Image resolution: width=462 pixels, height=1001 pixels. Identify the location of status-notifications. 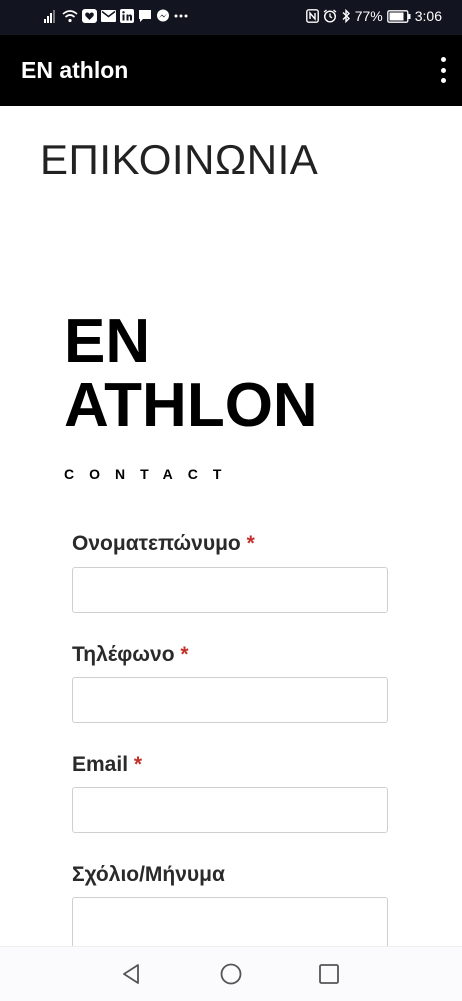
(116, 16).